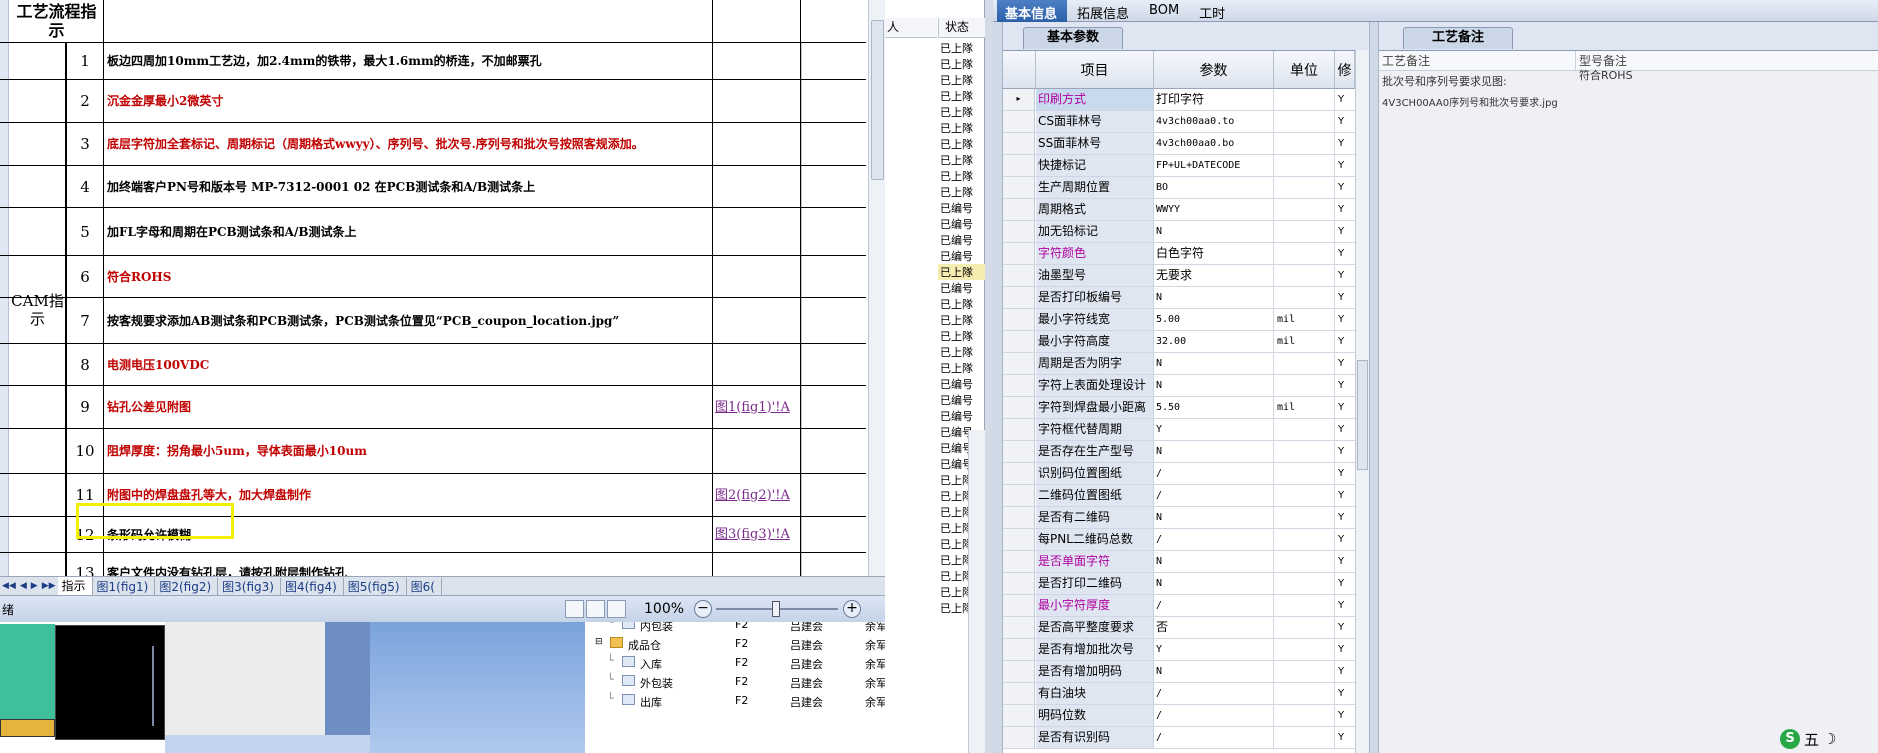  Describe the element at coordinates (1179, 584) in the screenshot. I see `param-row: 是否打印二维码 N Y` at that location.